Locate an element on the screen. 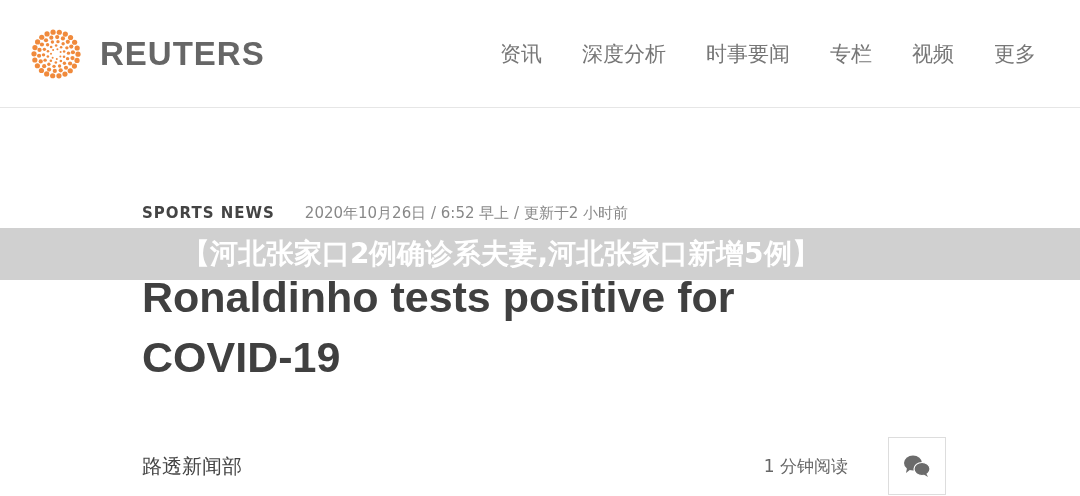  site-logo-text: REUTERS is located at coordinates (182, 53).